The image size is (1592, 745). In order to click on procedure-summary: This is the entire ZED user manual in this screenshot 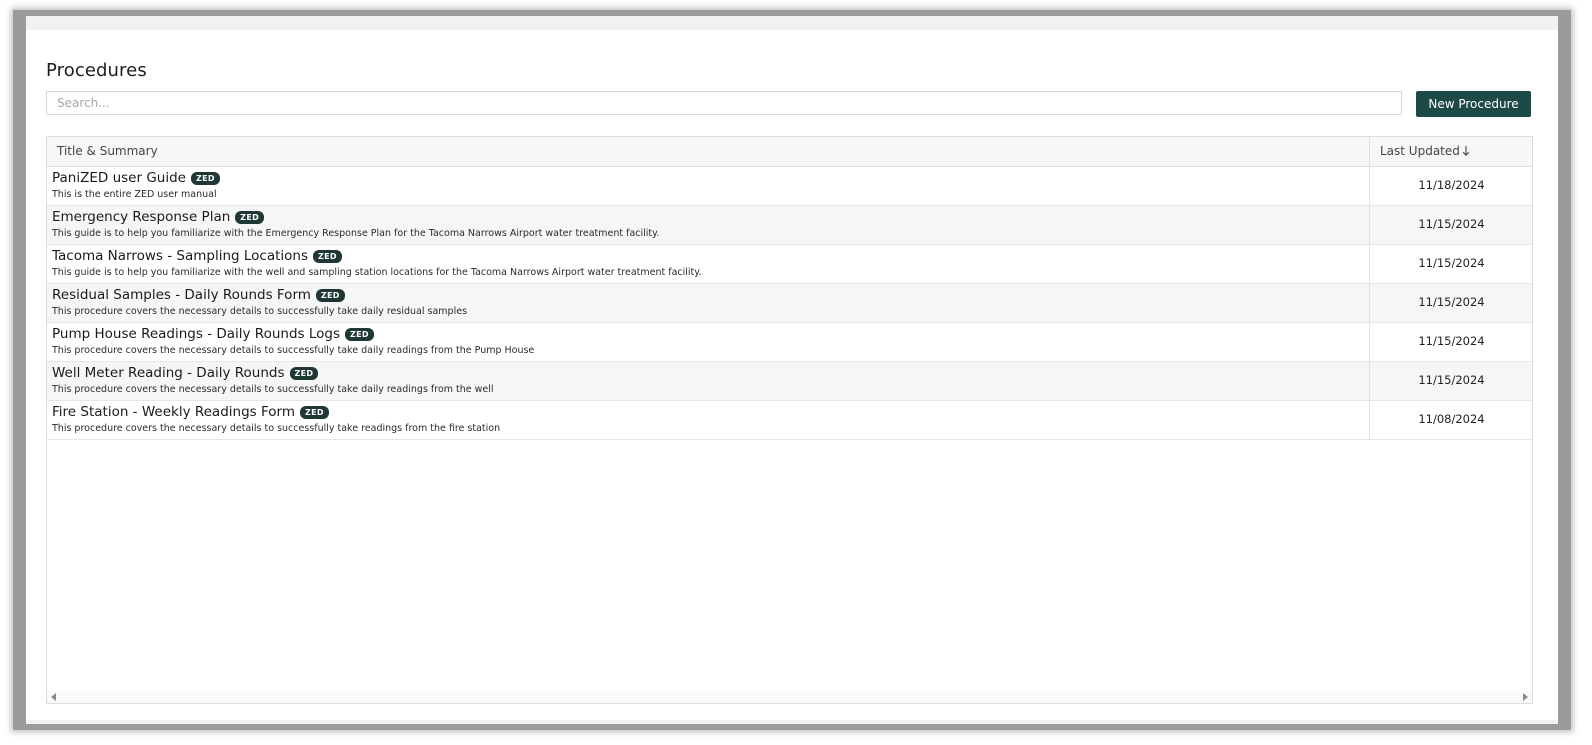, I will do `click(134, 194)`.